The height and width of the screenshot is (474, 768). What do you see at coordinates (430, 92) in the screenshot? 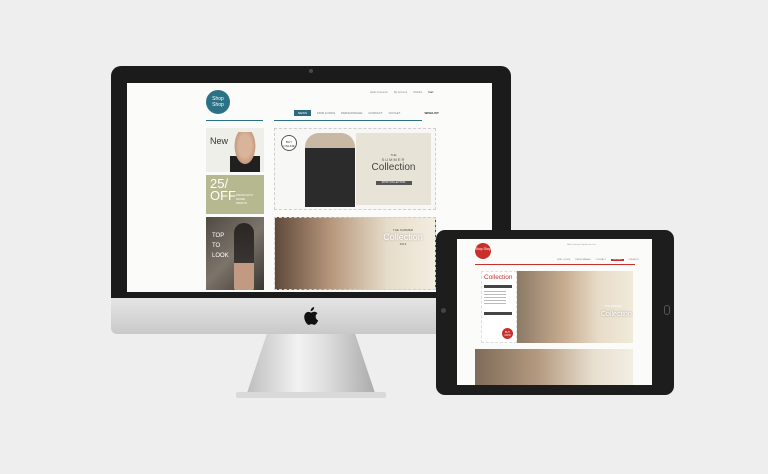
I see `cart-link: Cart` at bounding box center [430, 92].